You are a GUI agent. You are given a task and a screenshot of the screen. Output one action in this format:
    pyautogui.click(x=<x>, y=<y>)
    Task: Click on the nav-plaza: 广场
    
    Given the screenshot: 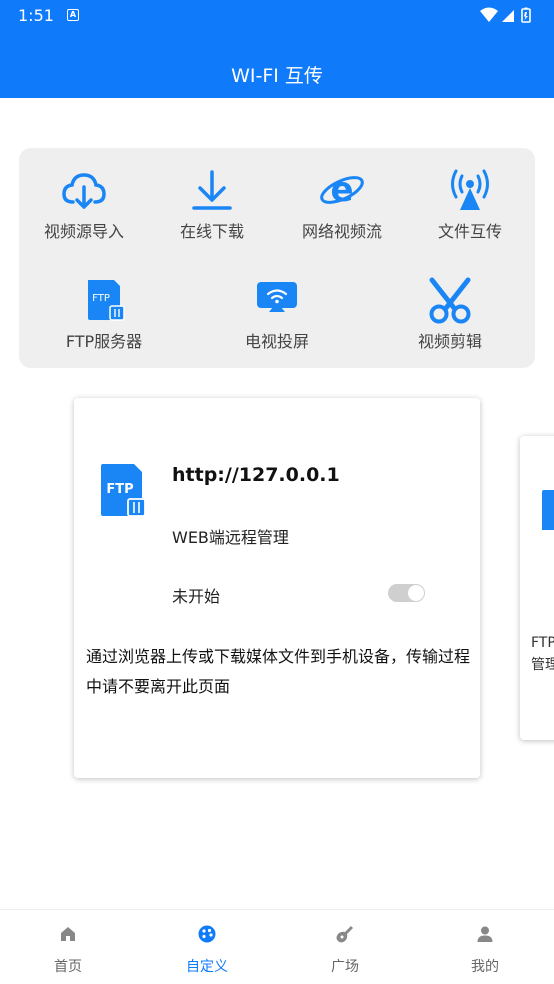 What is the action you would take?
    pyautogui.click(x=345, y=950)
    